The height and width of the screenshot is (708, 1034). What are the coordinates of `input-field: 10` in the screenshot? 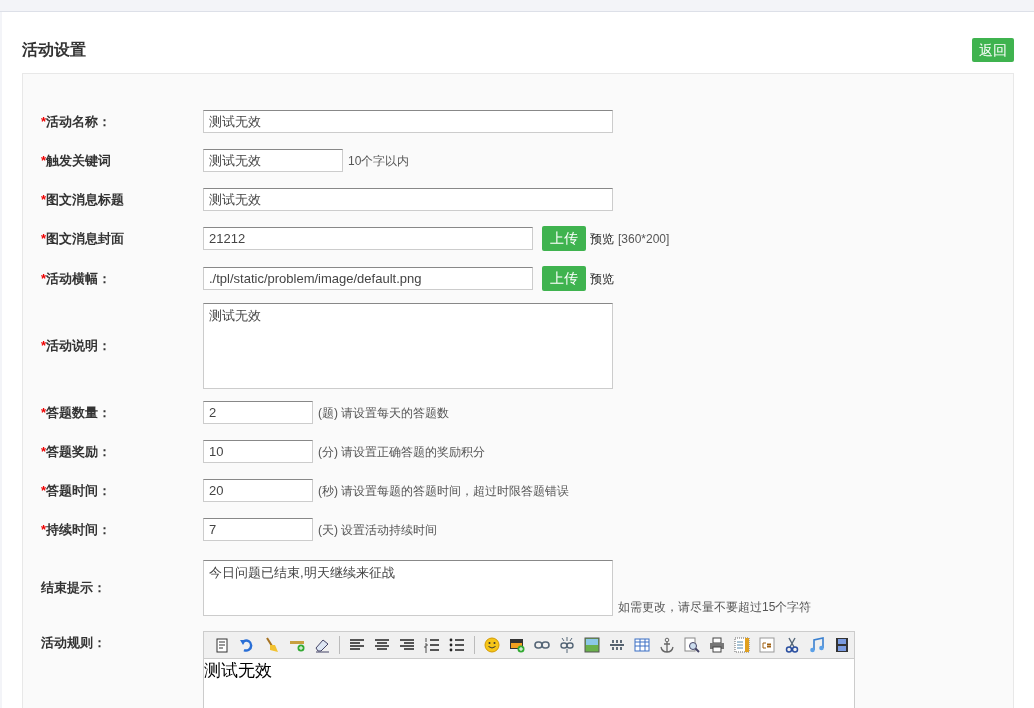 It's located at (258, 451).